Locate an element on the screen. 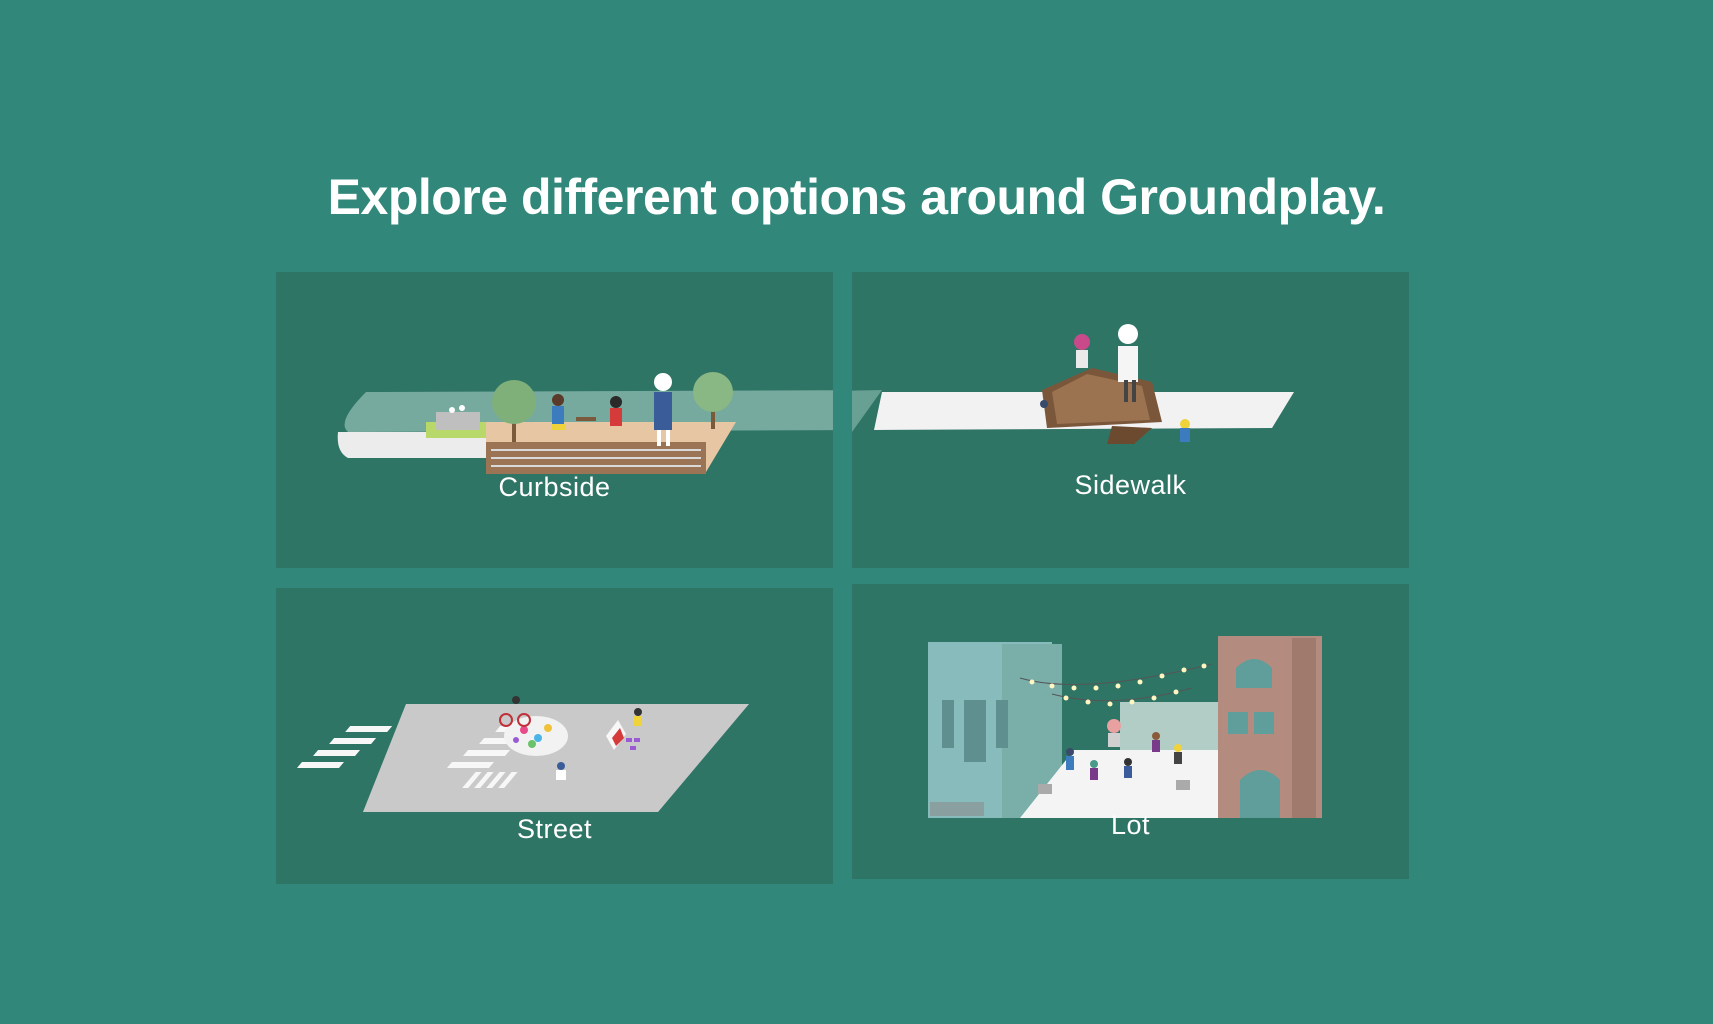 This screenshot has width=1713, height=1024. option-card-curbside: Curbside is located at coordinates (554, 420).